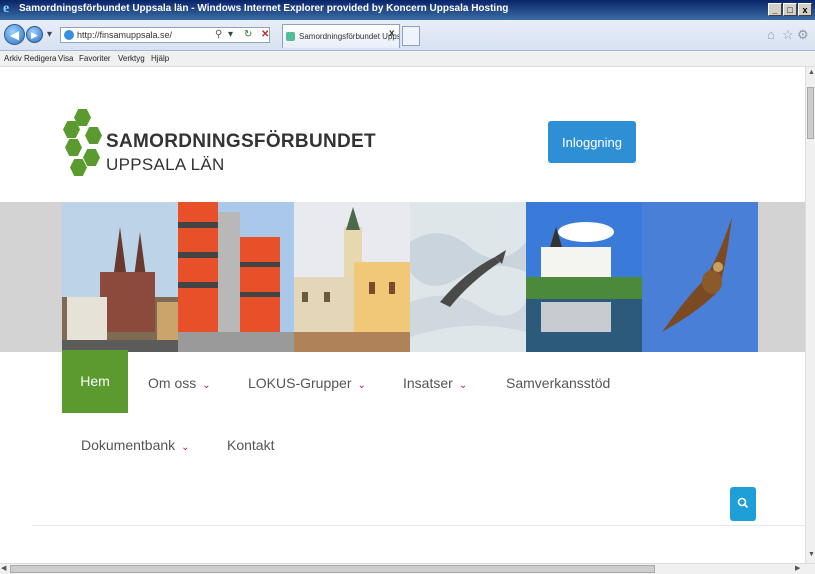 The height and width of the screenshot is (574, 815). I want to click on nav-item-dokumentbank: Dokumentbank ⌄, so click(135, 445).